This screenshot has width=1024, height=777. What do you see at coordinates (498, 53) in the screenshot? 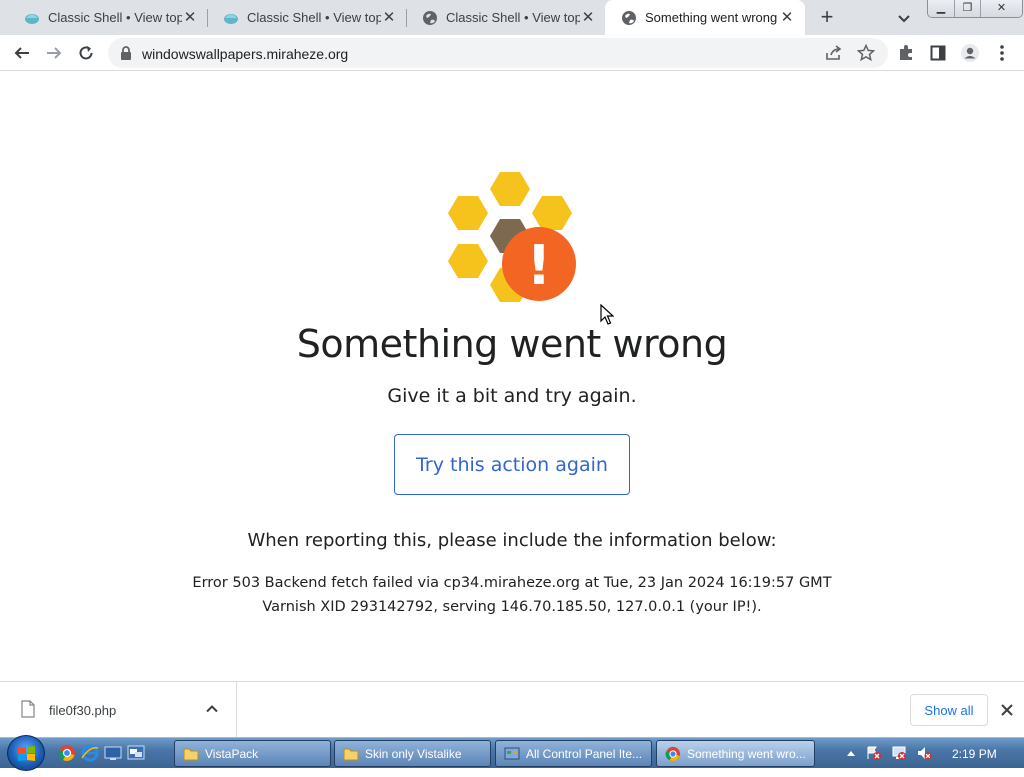
I see `address-bar: windowswallpapers.miraheze.org` at bounding box center [498, 53].